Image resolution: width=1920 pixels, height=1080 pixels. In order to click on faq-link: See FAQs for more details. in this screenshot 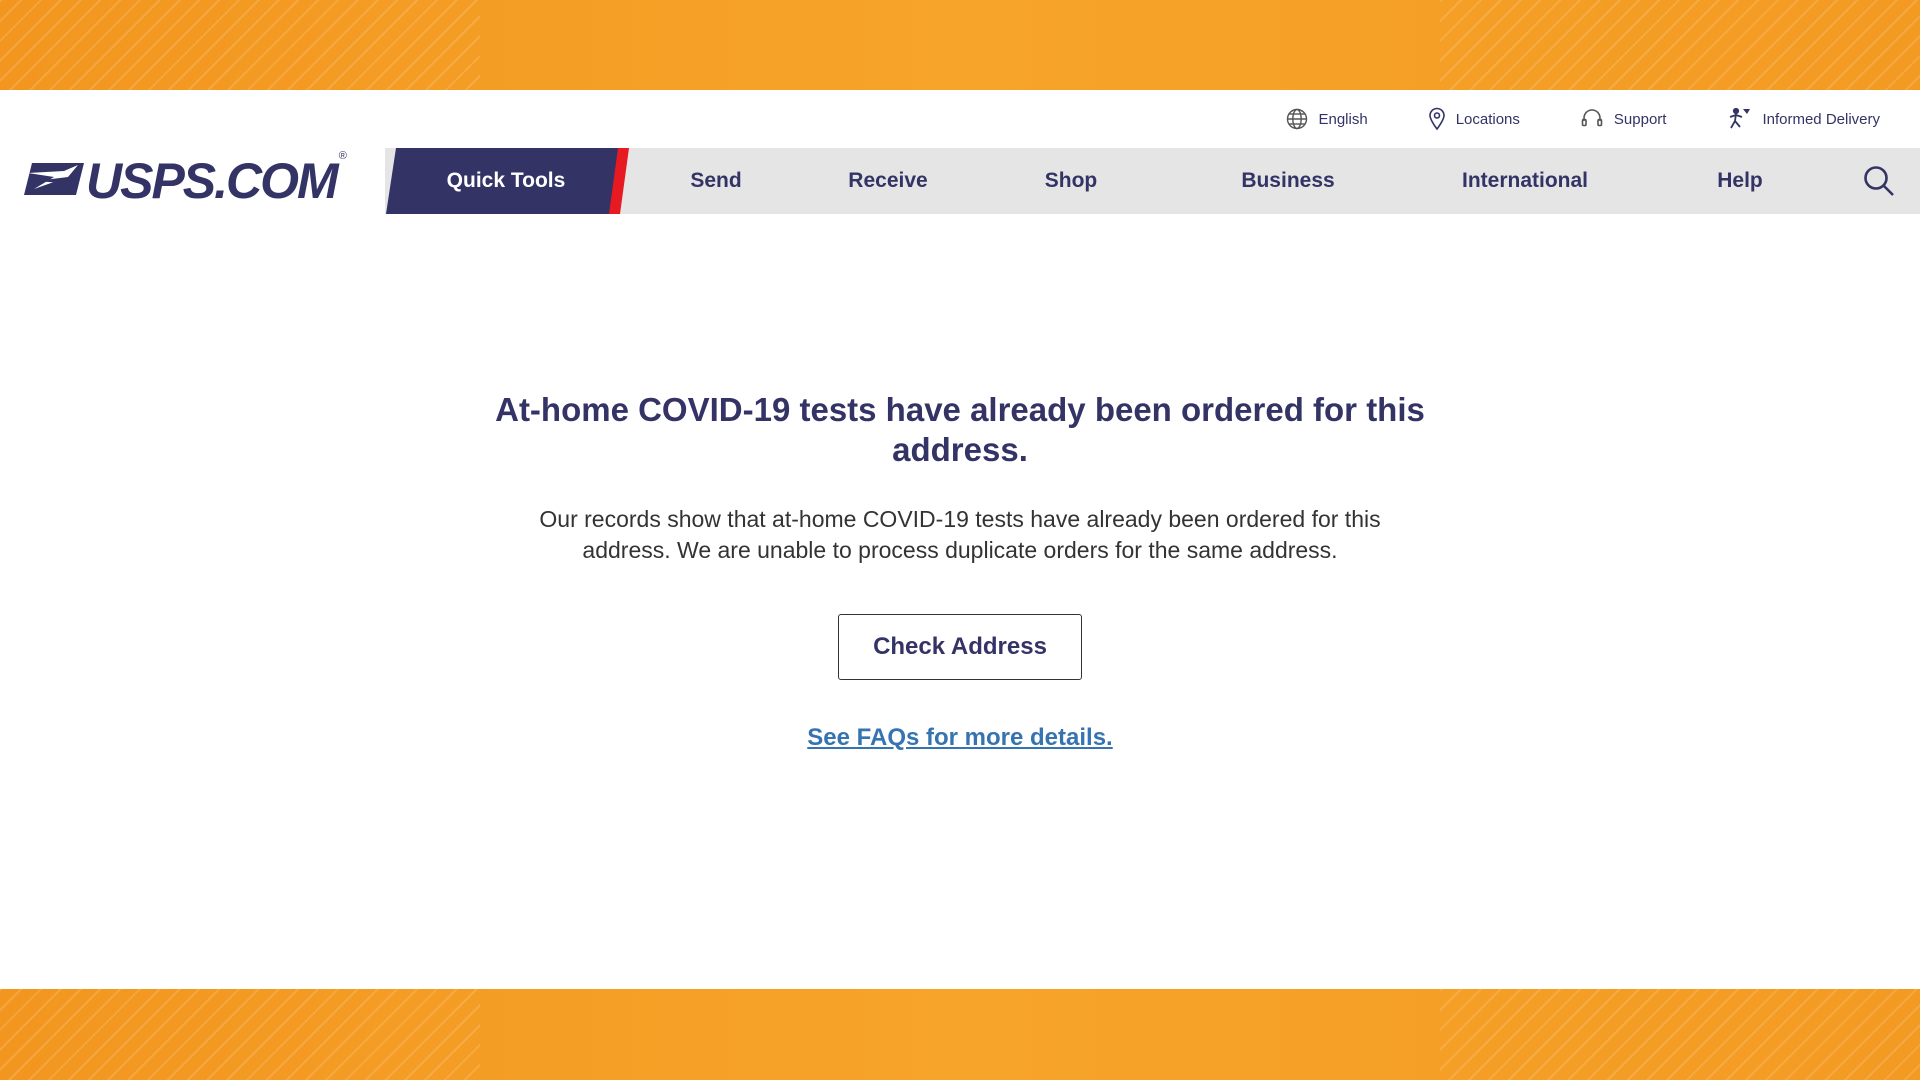, I will do `click(959, 738)`.